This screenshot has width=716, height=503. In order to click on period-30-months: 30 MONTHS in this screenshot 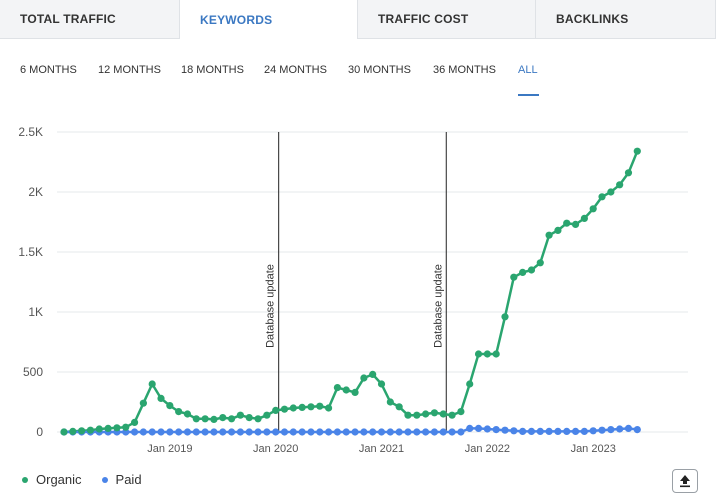, I will do `click(379, 70)`.